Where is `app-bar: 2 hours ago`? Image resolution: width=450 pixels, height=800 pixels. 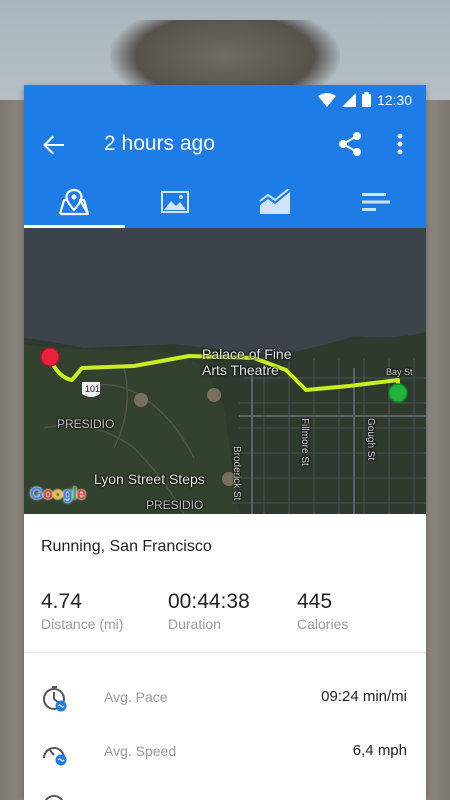 app-bar: 2 hours ago is located at coordinates (225, 145).